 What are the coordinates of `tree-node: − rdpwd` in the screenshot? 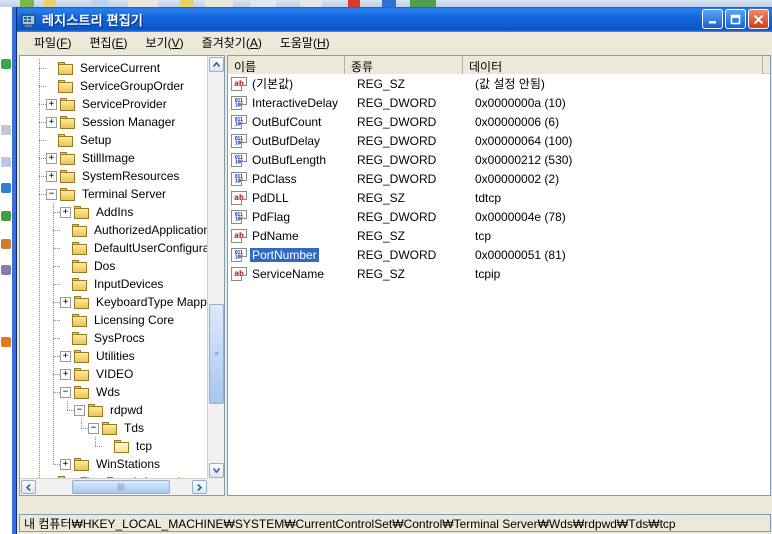 It's located at (114, 410).